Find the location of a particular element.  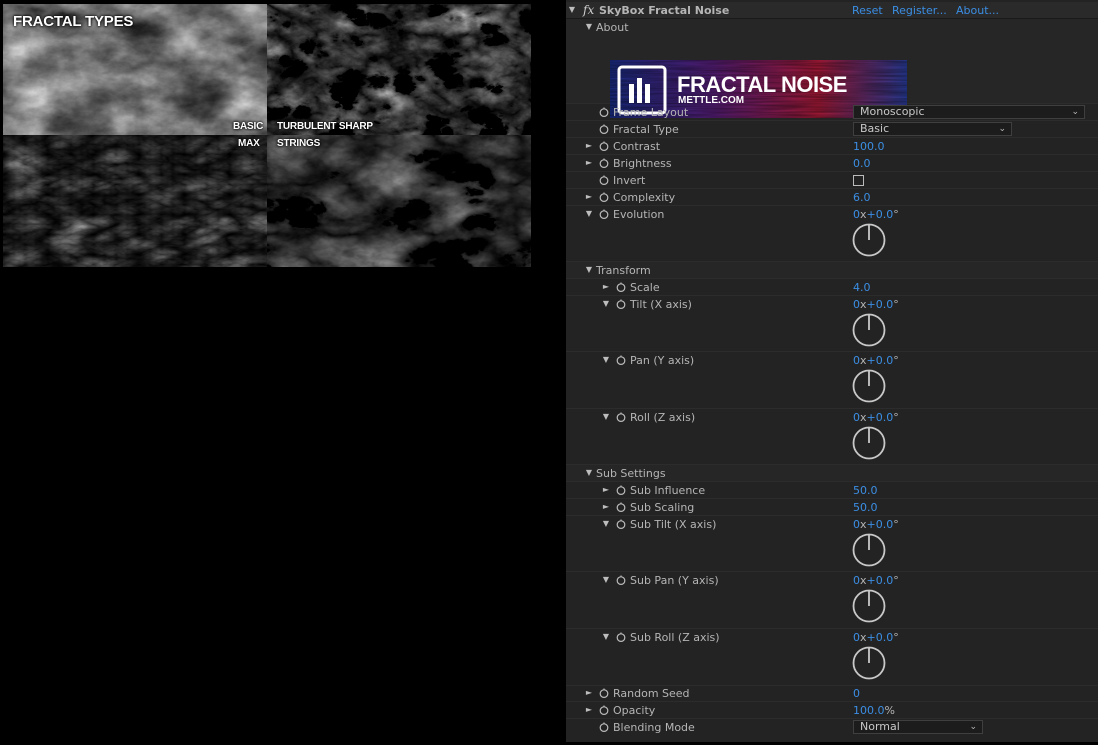

label-max: MAX is located at coordinates (249, 143).